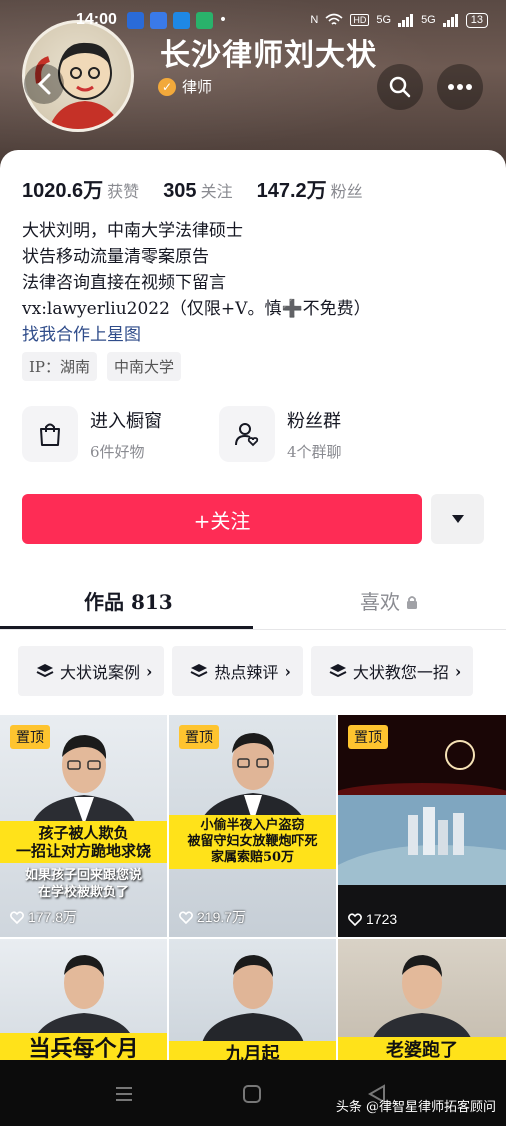  What do you see at coordinates (102, 366) in the screenshot?
I see `profile-tags: IP：湖南 中南大学` at bounding box center [102, 366].